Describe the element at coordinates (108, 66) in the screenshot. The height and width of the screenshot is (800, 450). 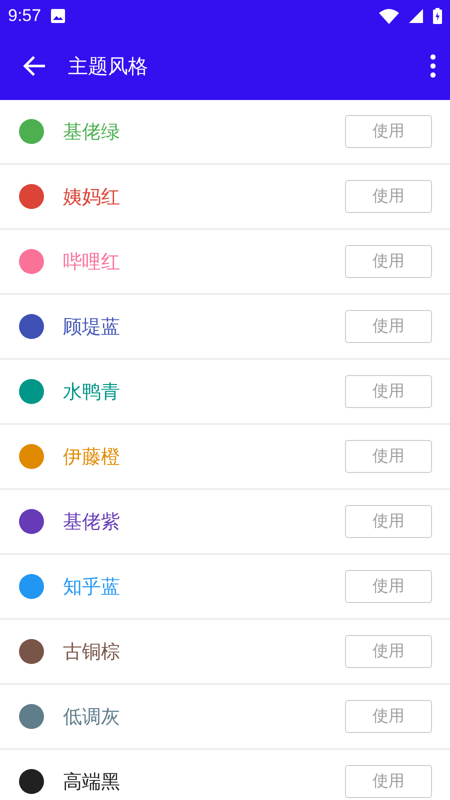
I see `page-title: 主题风格` at that location.